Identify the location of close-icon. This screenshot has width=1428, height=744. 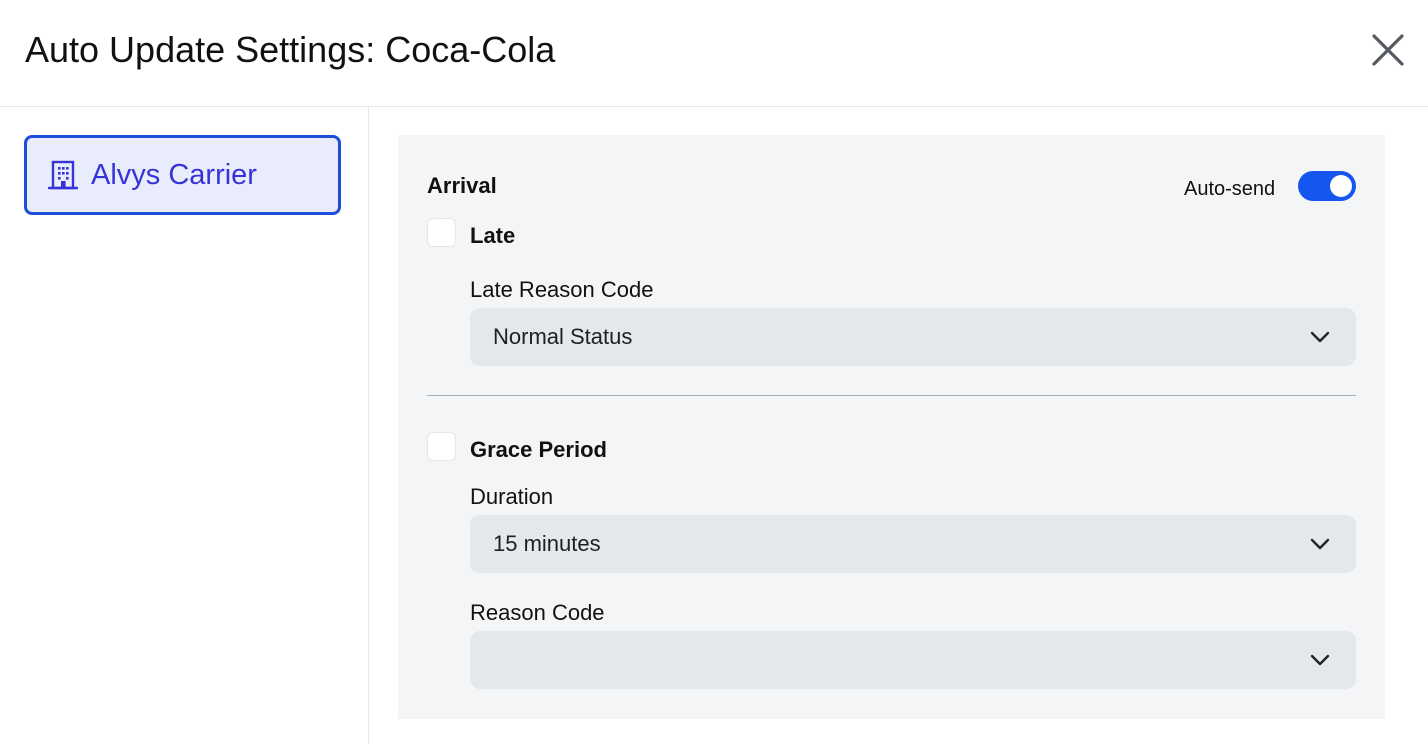
(1388, 50).